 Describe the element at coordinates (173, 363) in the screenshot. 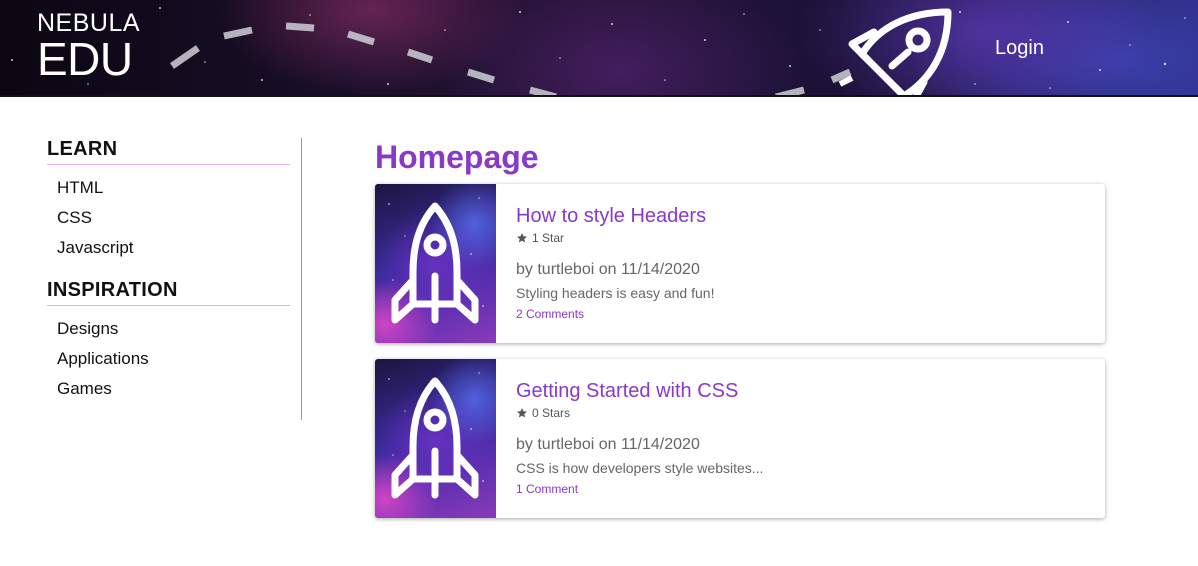

I see `sidebar-item-applications: Applications` at that location.